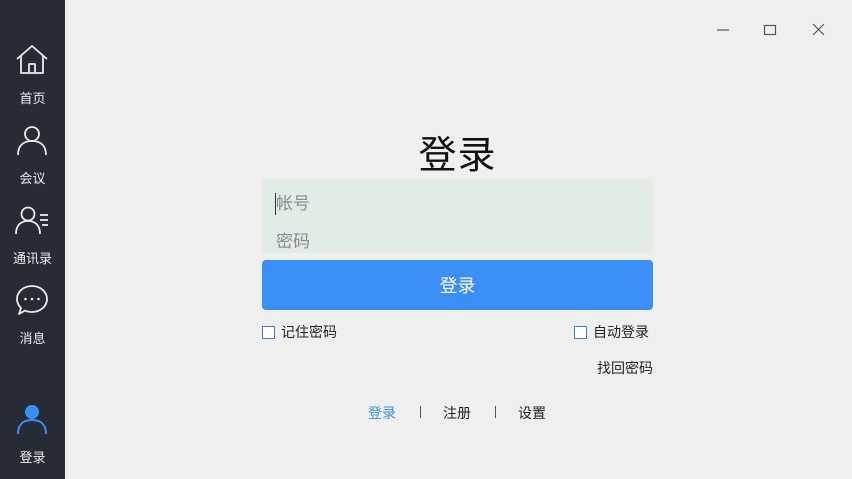 The height and width of the screenshot is (479, 852). Describe the element at coordinates (621, 333) in the screenshot. I see `auto-login-label: 自动登录` at that location.